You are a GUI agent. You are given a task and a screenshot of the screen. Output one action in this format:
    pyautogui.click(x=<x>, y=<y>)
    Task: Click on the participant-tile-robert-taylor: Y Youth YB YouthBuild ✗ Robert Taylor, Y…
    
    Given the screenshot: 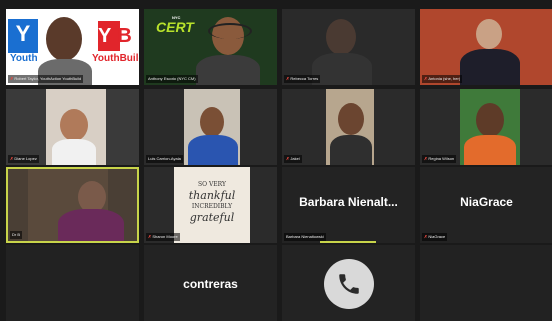 What is the action you would take?
    pyautogui.click(x=72, y=47)
    